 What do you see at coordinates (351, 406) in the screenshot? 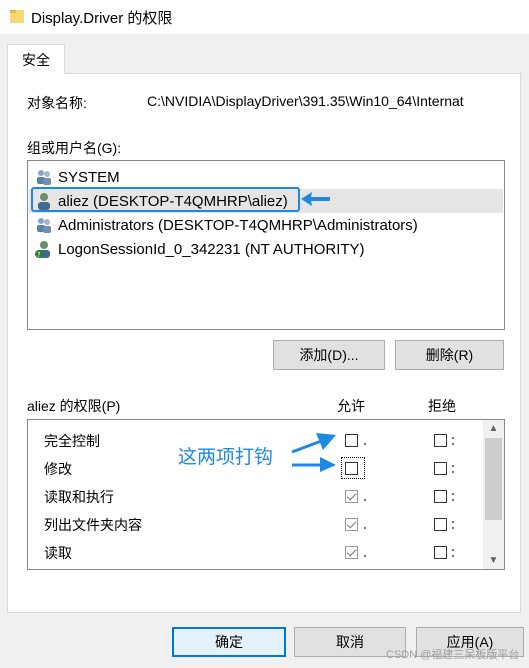
I see `allow-header: 允许` at bounding box center [351, 406].